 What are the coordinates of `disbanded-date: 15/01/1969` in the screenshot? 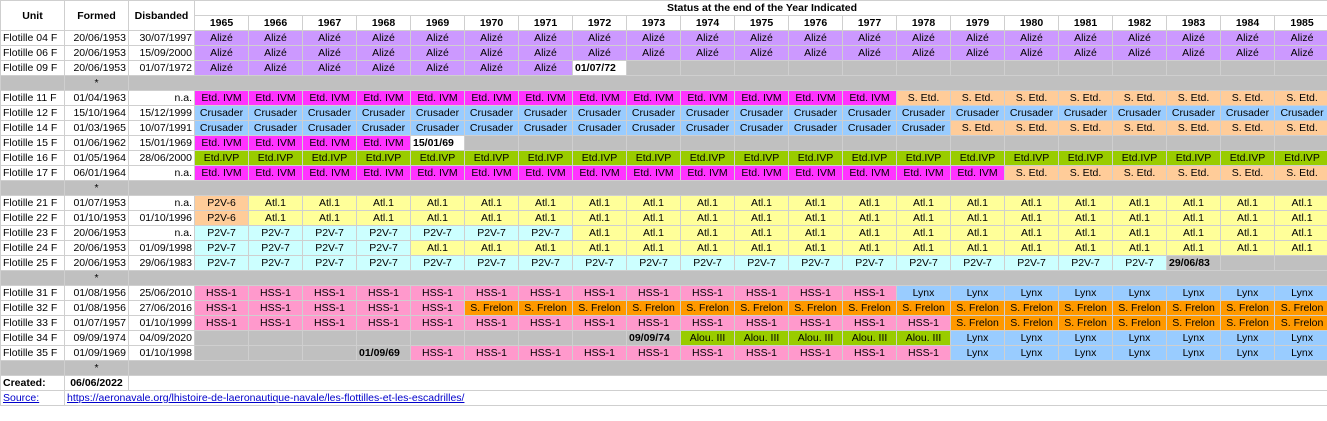 It's located at (161, 143).